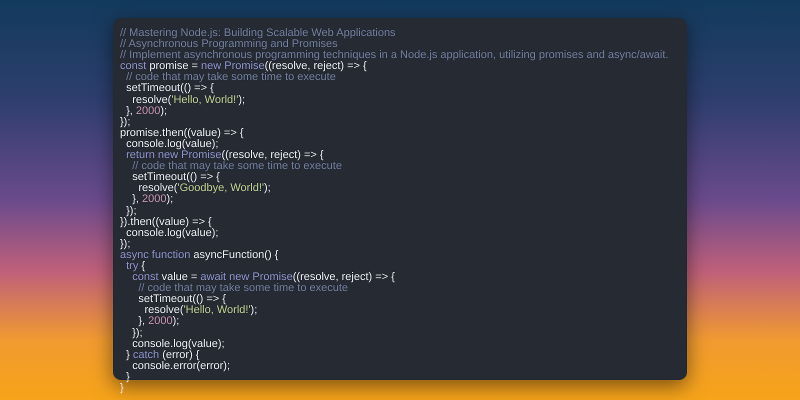 This screenshot has height=400, width=800. I want to click on code-line: // Implement asynchronous programming techniques in a Node.js application, utilizing promises and async/await., so click(394, 56).